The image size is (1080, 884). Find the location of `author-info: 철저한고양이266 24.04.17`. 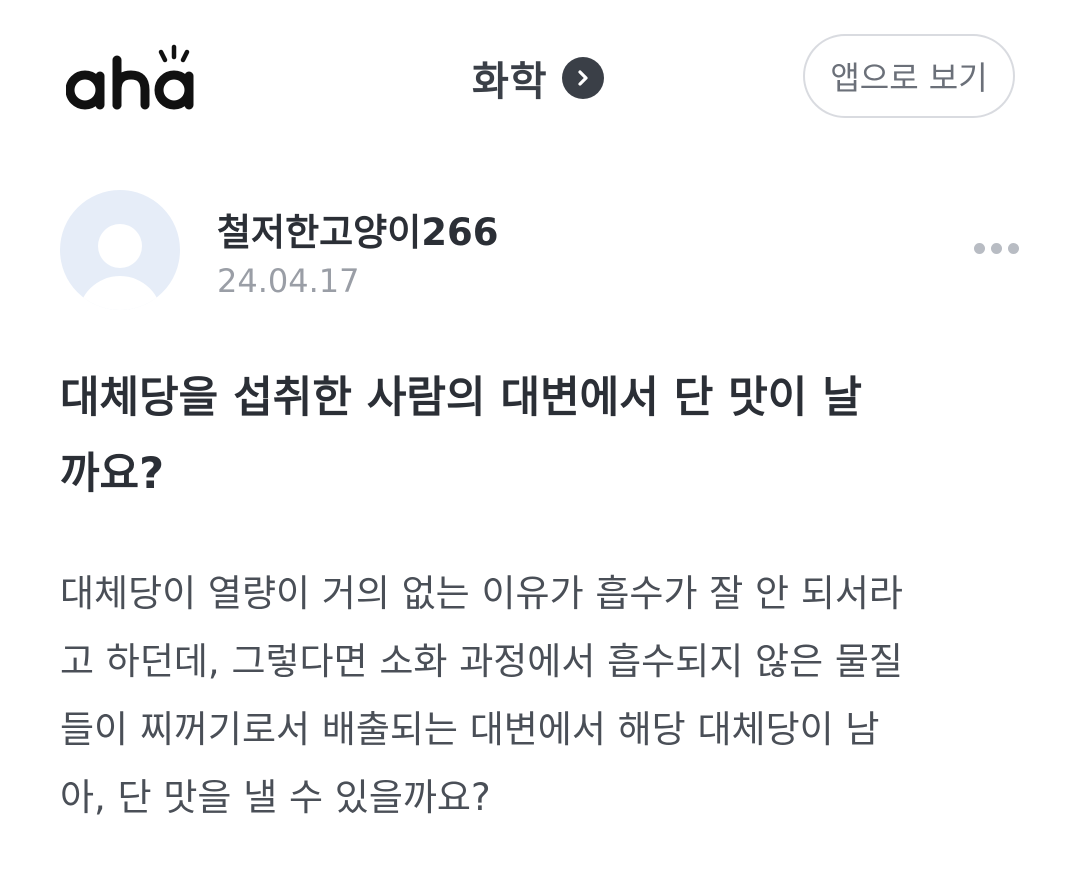

author-info: 철저한고양이266 24.04.17 is located at coordinates (540, 250).